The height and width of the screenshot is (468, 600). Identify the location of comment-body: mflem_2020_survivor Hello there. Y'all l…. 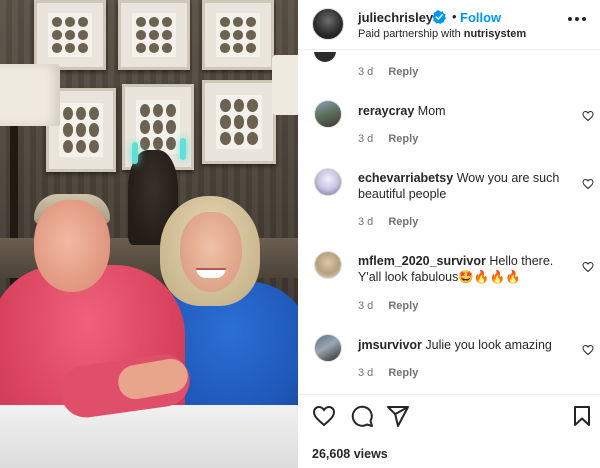
(461, 269).